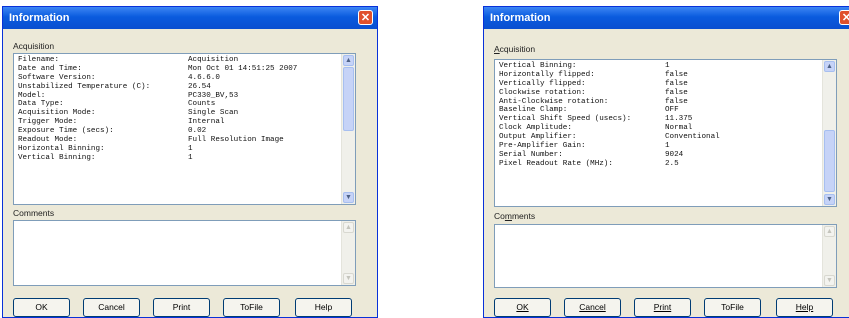 This screenshot has height=318, width=849. Describe the element at coordinates (204, 77) in the screenshot. I see `info-value: 4.6.6.0` at that location.